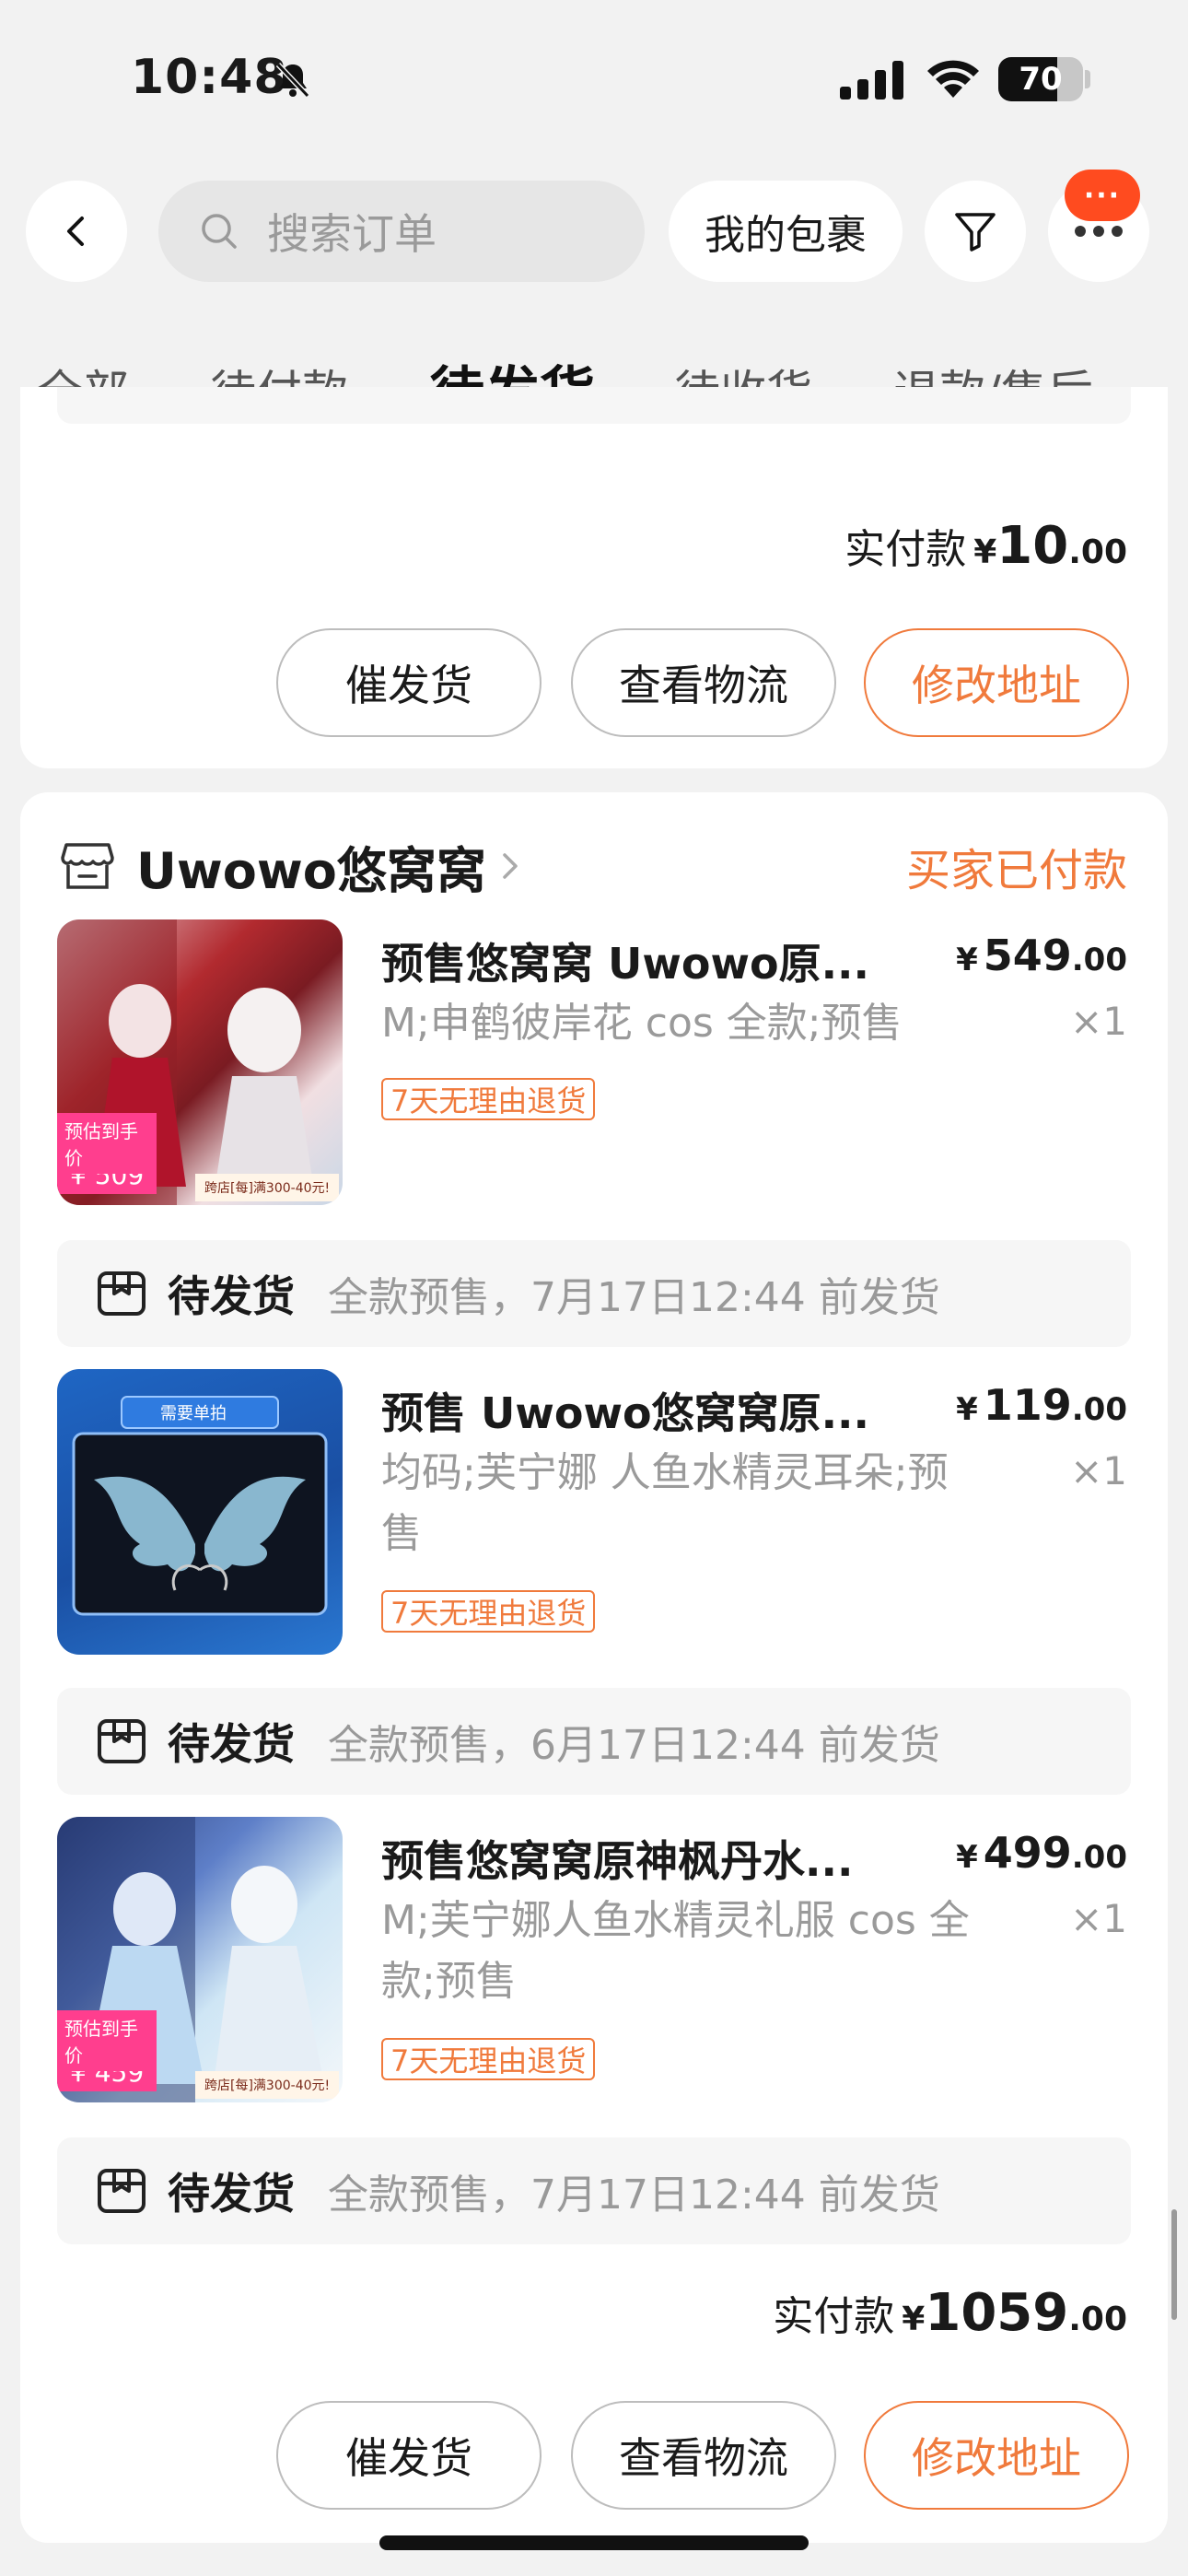  Describe the element at coordinates (1016, 870) in the screenshot. I see `order-status: 买家已付款` at that location.